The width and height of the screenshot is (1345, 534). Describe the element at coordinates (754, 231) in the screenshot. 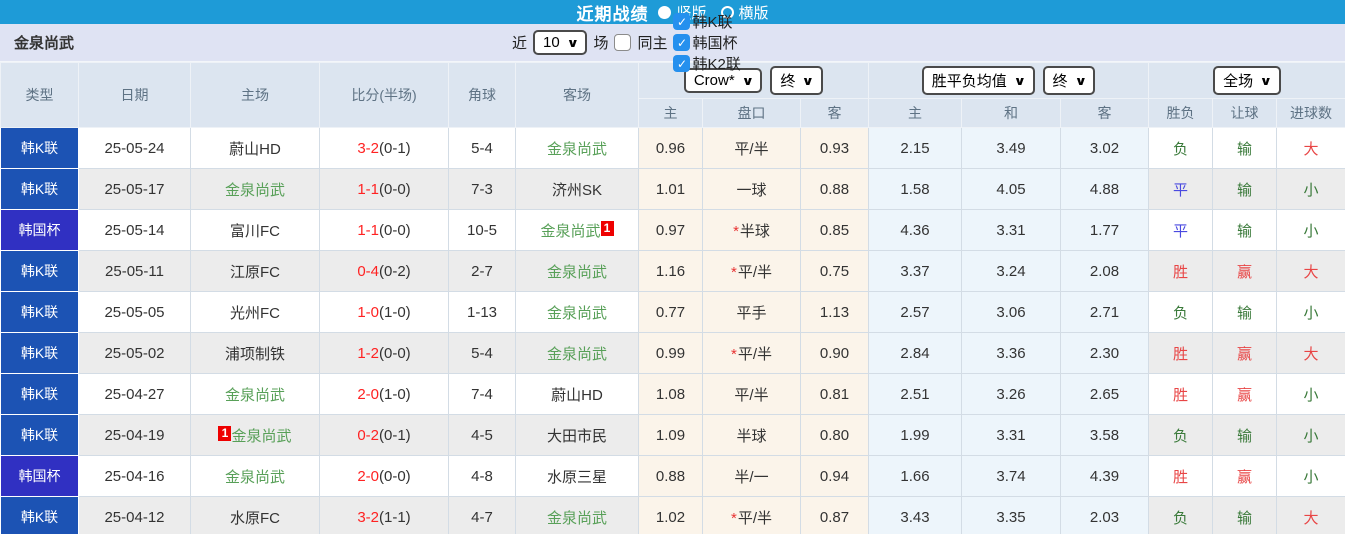

I see `handicap-text: 半球` at that location.